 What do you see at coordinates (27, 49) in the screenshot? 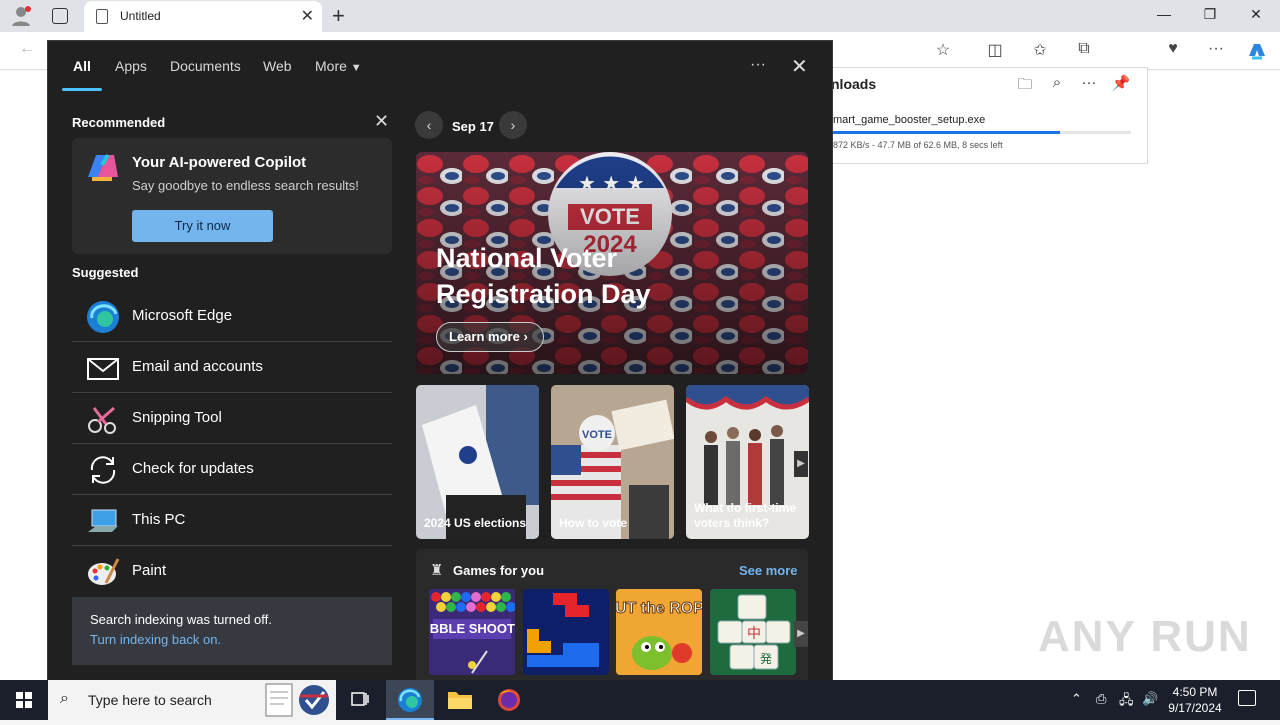
I see `back-icon: ←` at bounding box center [27, 49].